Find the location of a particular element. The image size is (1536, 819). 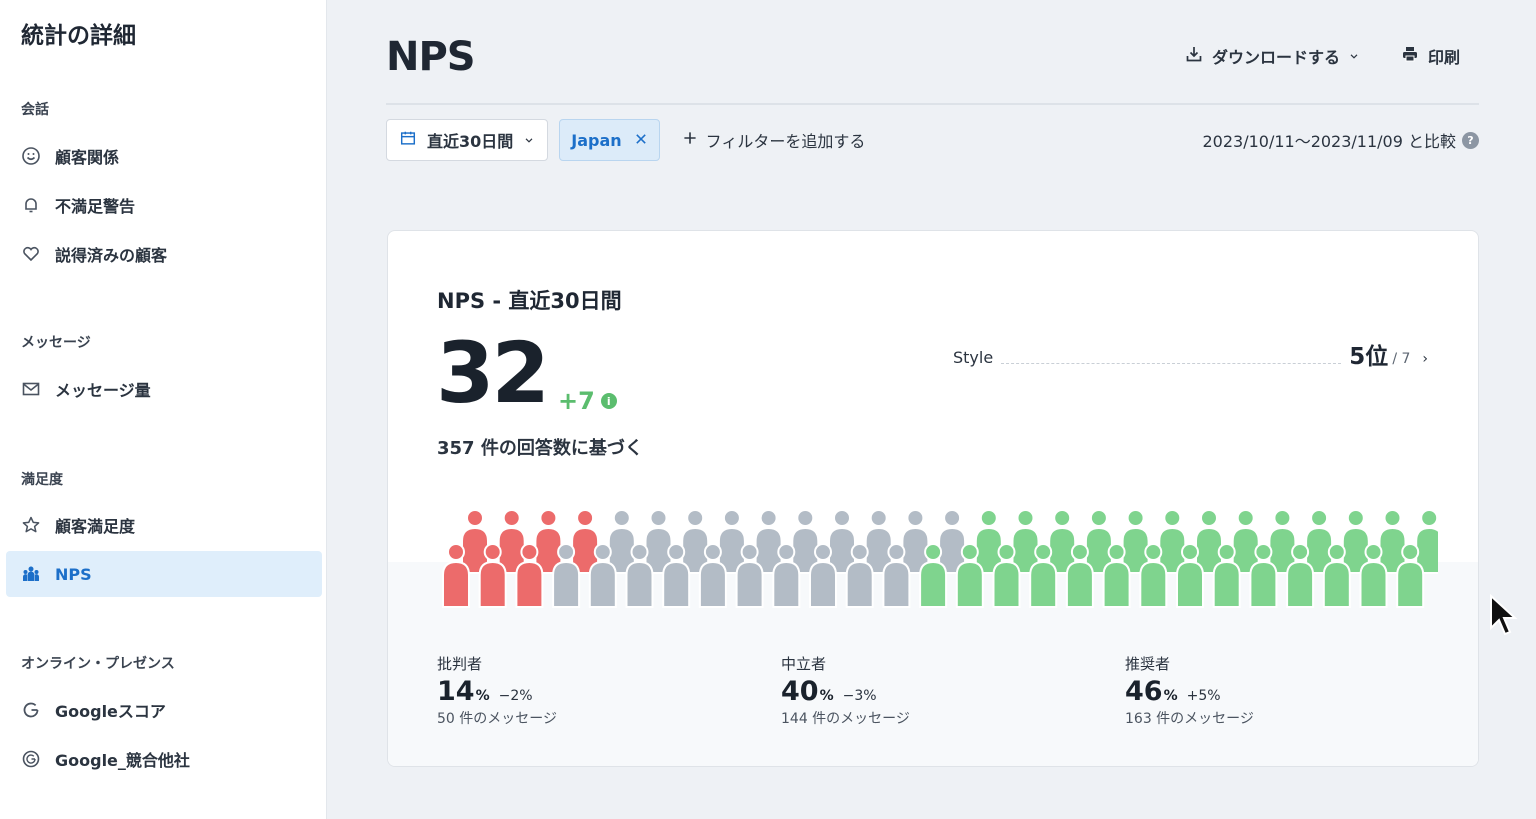

compare-period: 2023/10/11〜2023/11/09 と比較 ? is located at coordinates (1340, 140).